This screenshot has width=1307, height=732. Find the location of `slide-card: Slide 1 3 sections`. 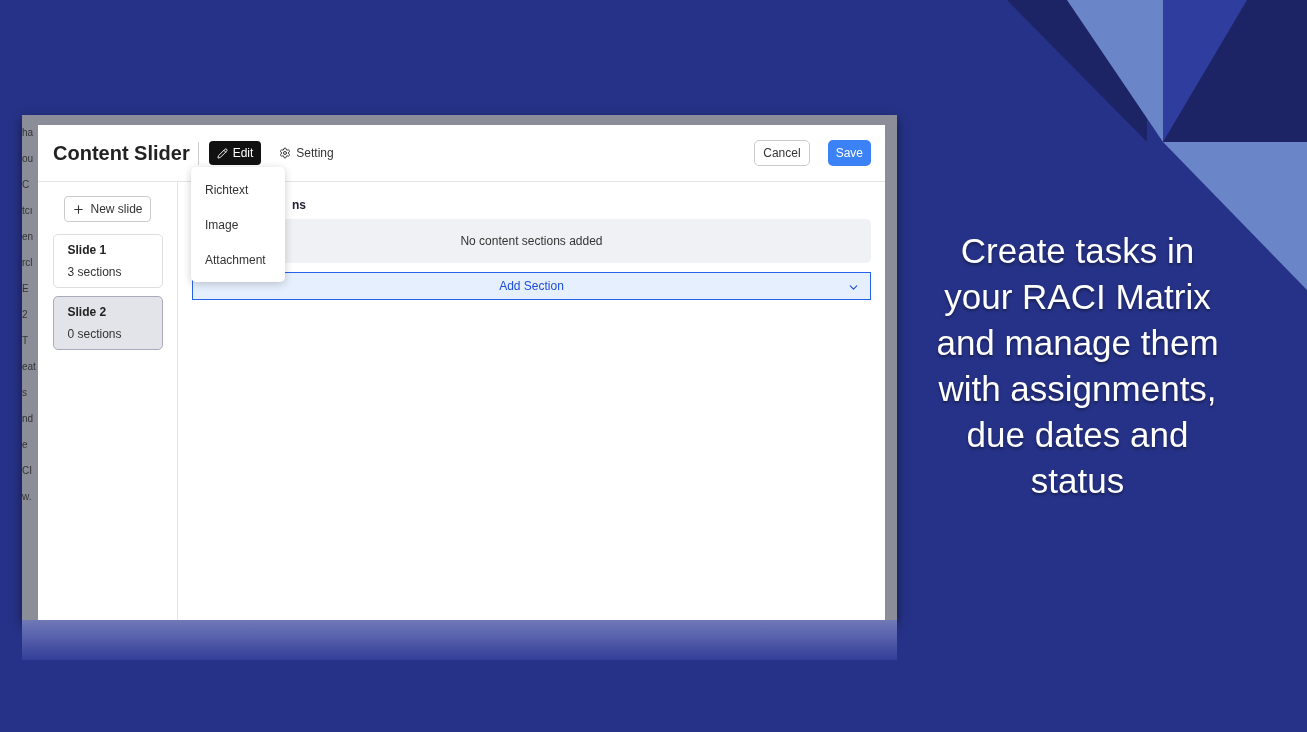

slide-card: Slide 1 3 sections is located at coordinates (107, 261).